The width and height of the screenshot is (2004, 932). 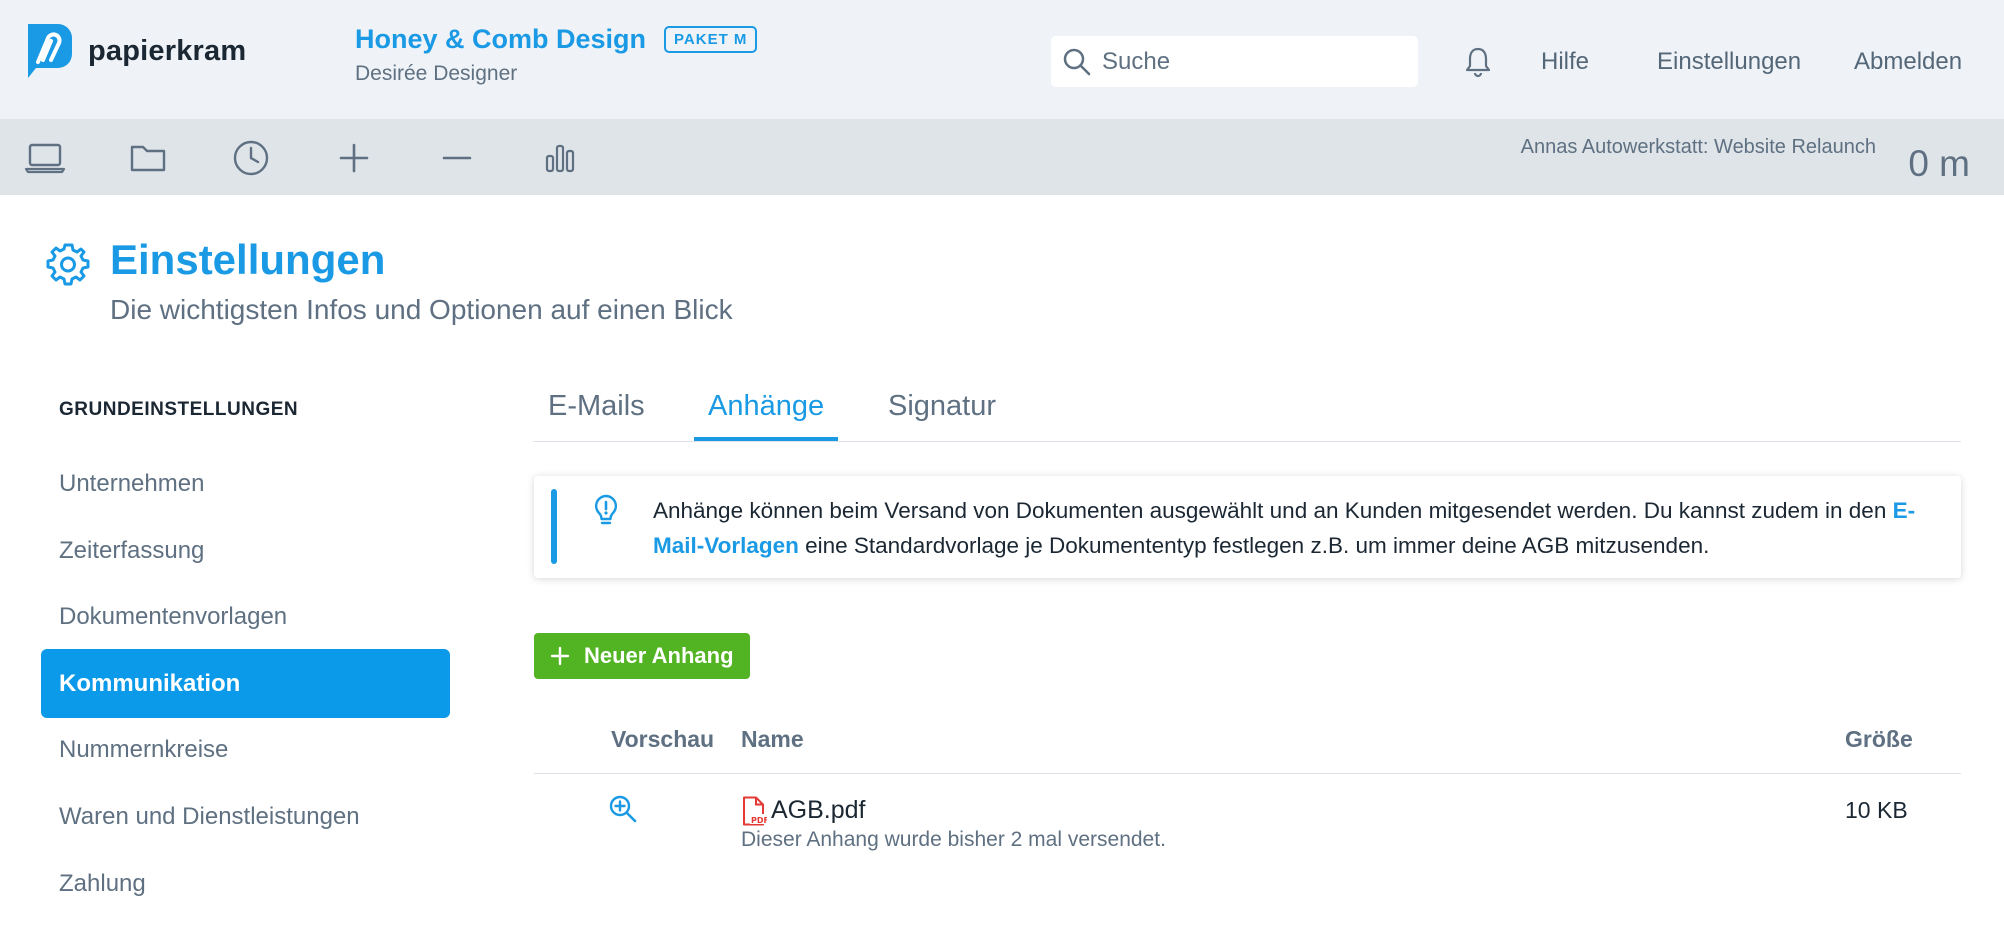 I want to click on tab-anhaenge: Anhänge, so click(x=766, y=415).